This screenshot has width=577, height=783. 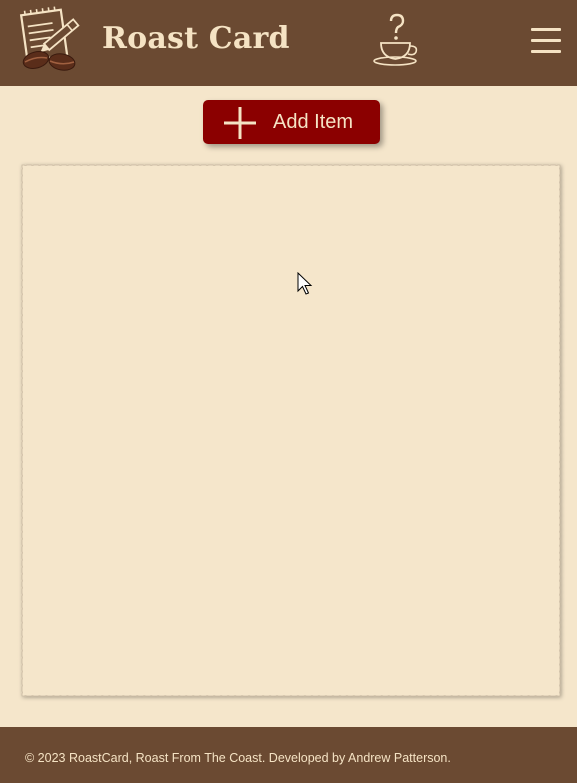 What do you see at coordinates (305, 283) in the screenshot?
I see `mouse-cursor-icon` at bounding box center [305, 283].